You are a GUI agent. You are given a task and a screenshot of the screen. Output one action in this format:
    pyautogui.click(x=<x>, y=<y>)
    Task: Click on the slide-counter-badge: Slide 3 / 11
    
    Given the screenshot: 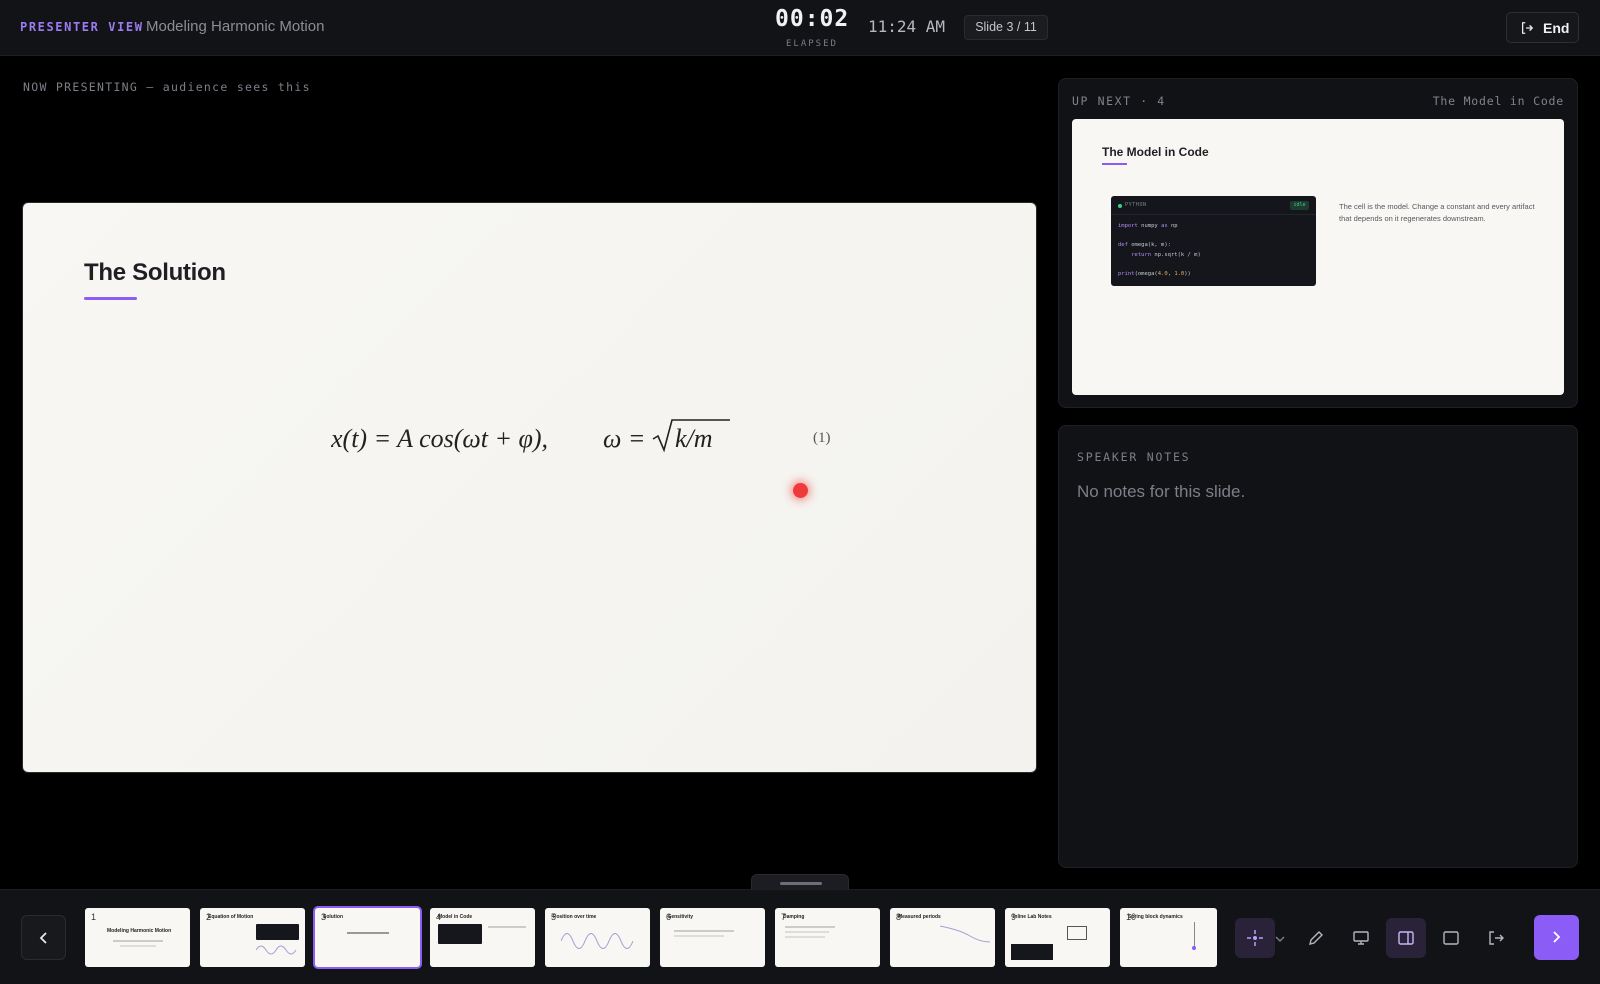 What is the action you would take?
    pyautogui.click(x=1006, y=27)
    